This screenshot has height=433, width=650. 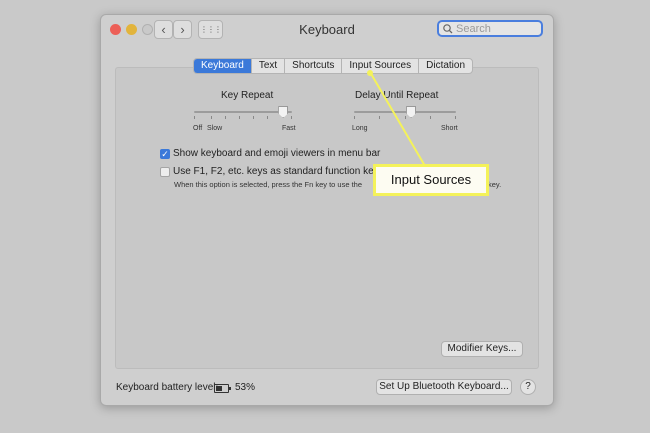 I want to click on callout-dot, so click(x=370, y=73).